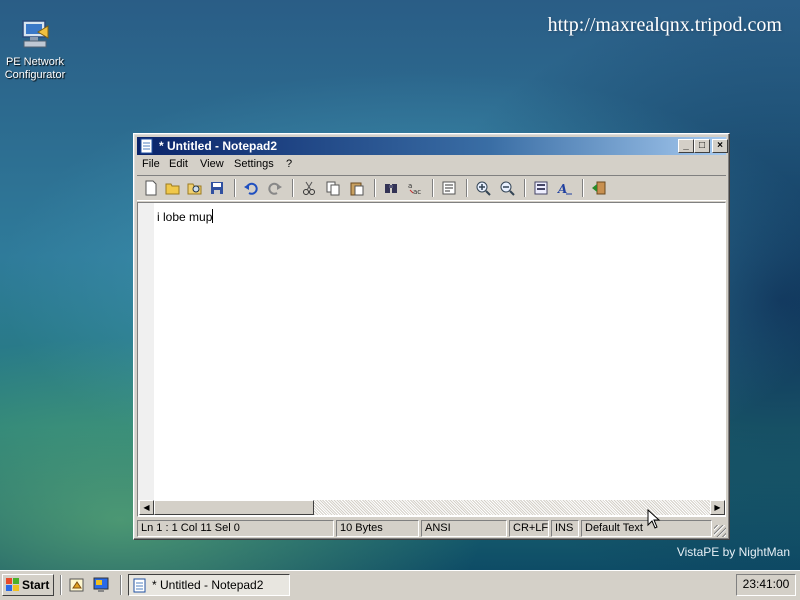  I want to click on pe-network-configurator-shortcut: PE Network Configurator, so click(35, 50).